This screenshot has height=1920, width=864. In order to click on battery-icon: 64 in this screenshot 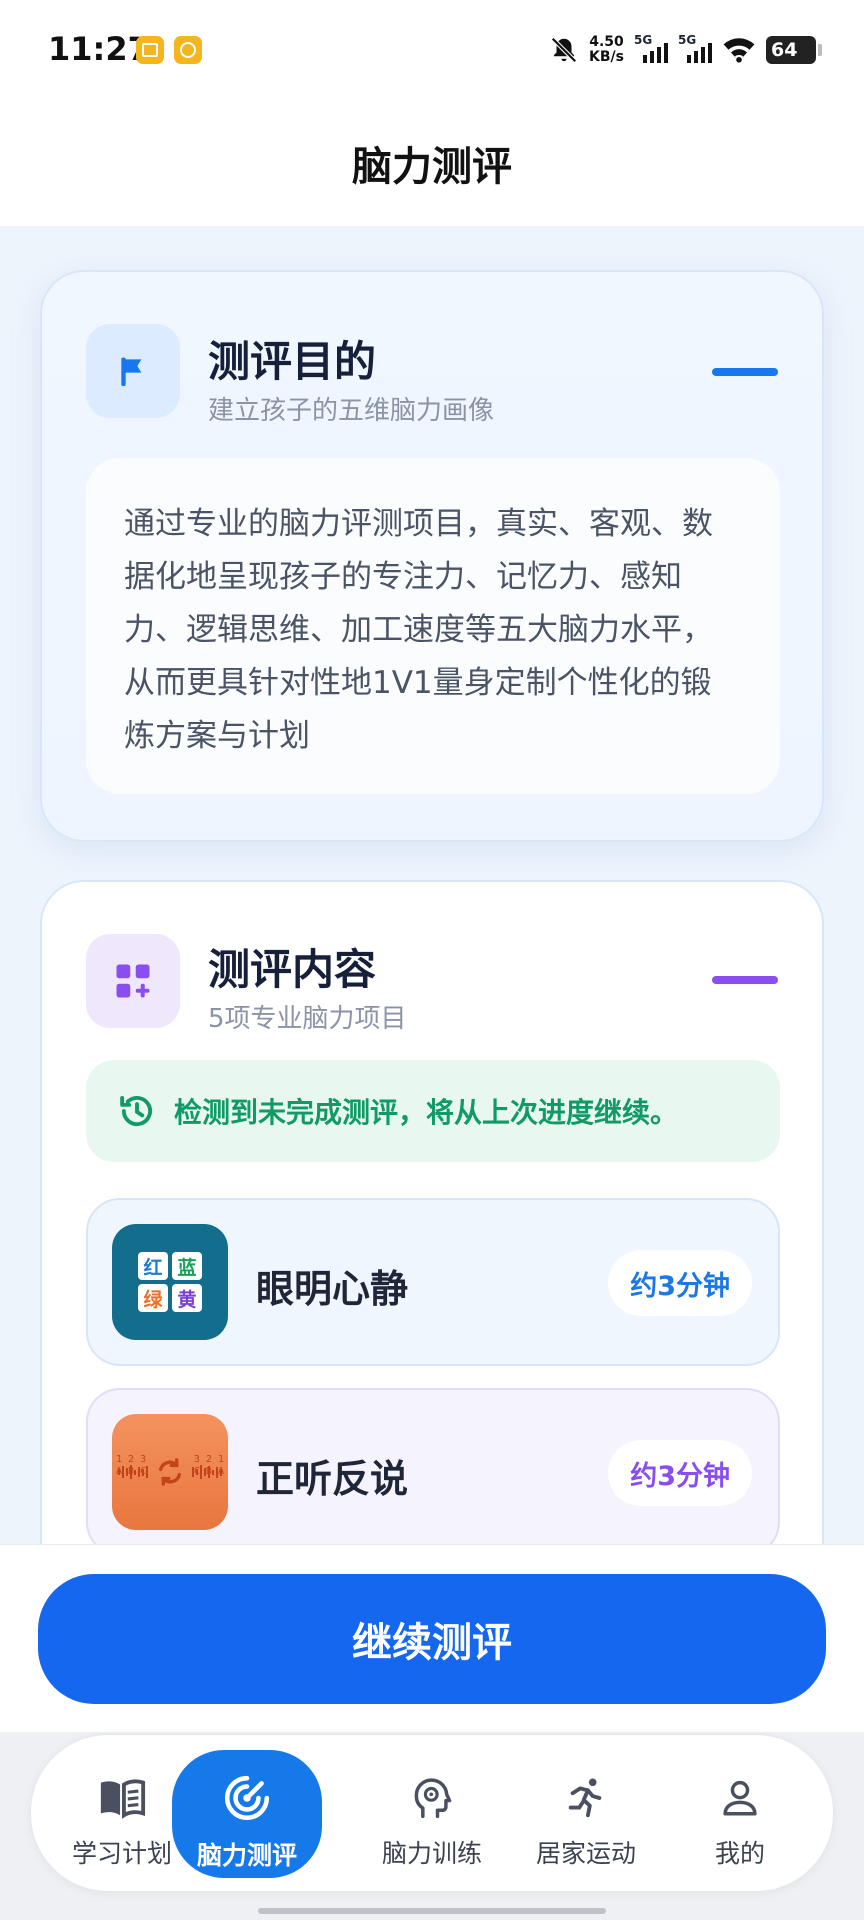, I will do `click(794, 50)`.